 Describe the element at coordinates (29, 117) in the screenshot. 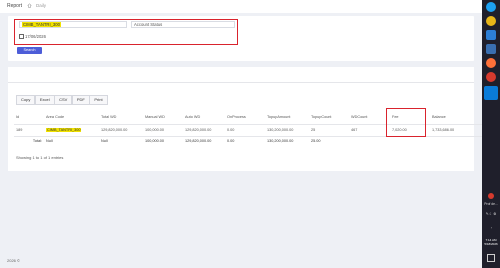

I see `col-header-id: Id` at that location.